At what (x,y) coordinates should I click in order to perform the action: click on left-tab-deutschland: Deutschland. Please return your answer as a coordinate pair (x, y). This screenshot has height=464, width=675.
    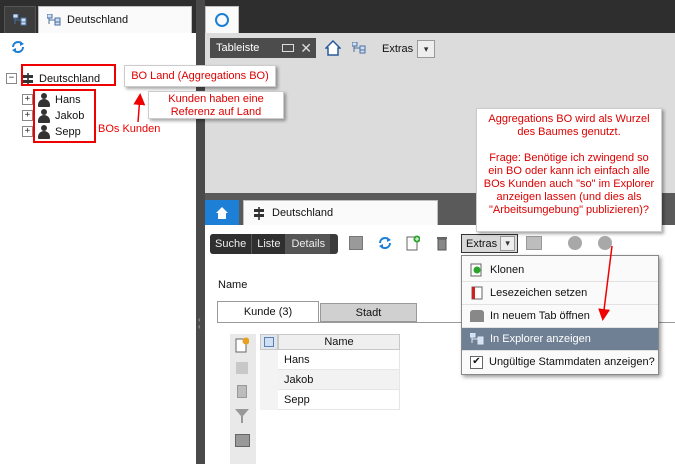
    Looking at the image, I should click on (115, 19).